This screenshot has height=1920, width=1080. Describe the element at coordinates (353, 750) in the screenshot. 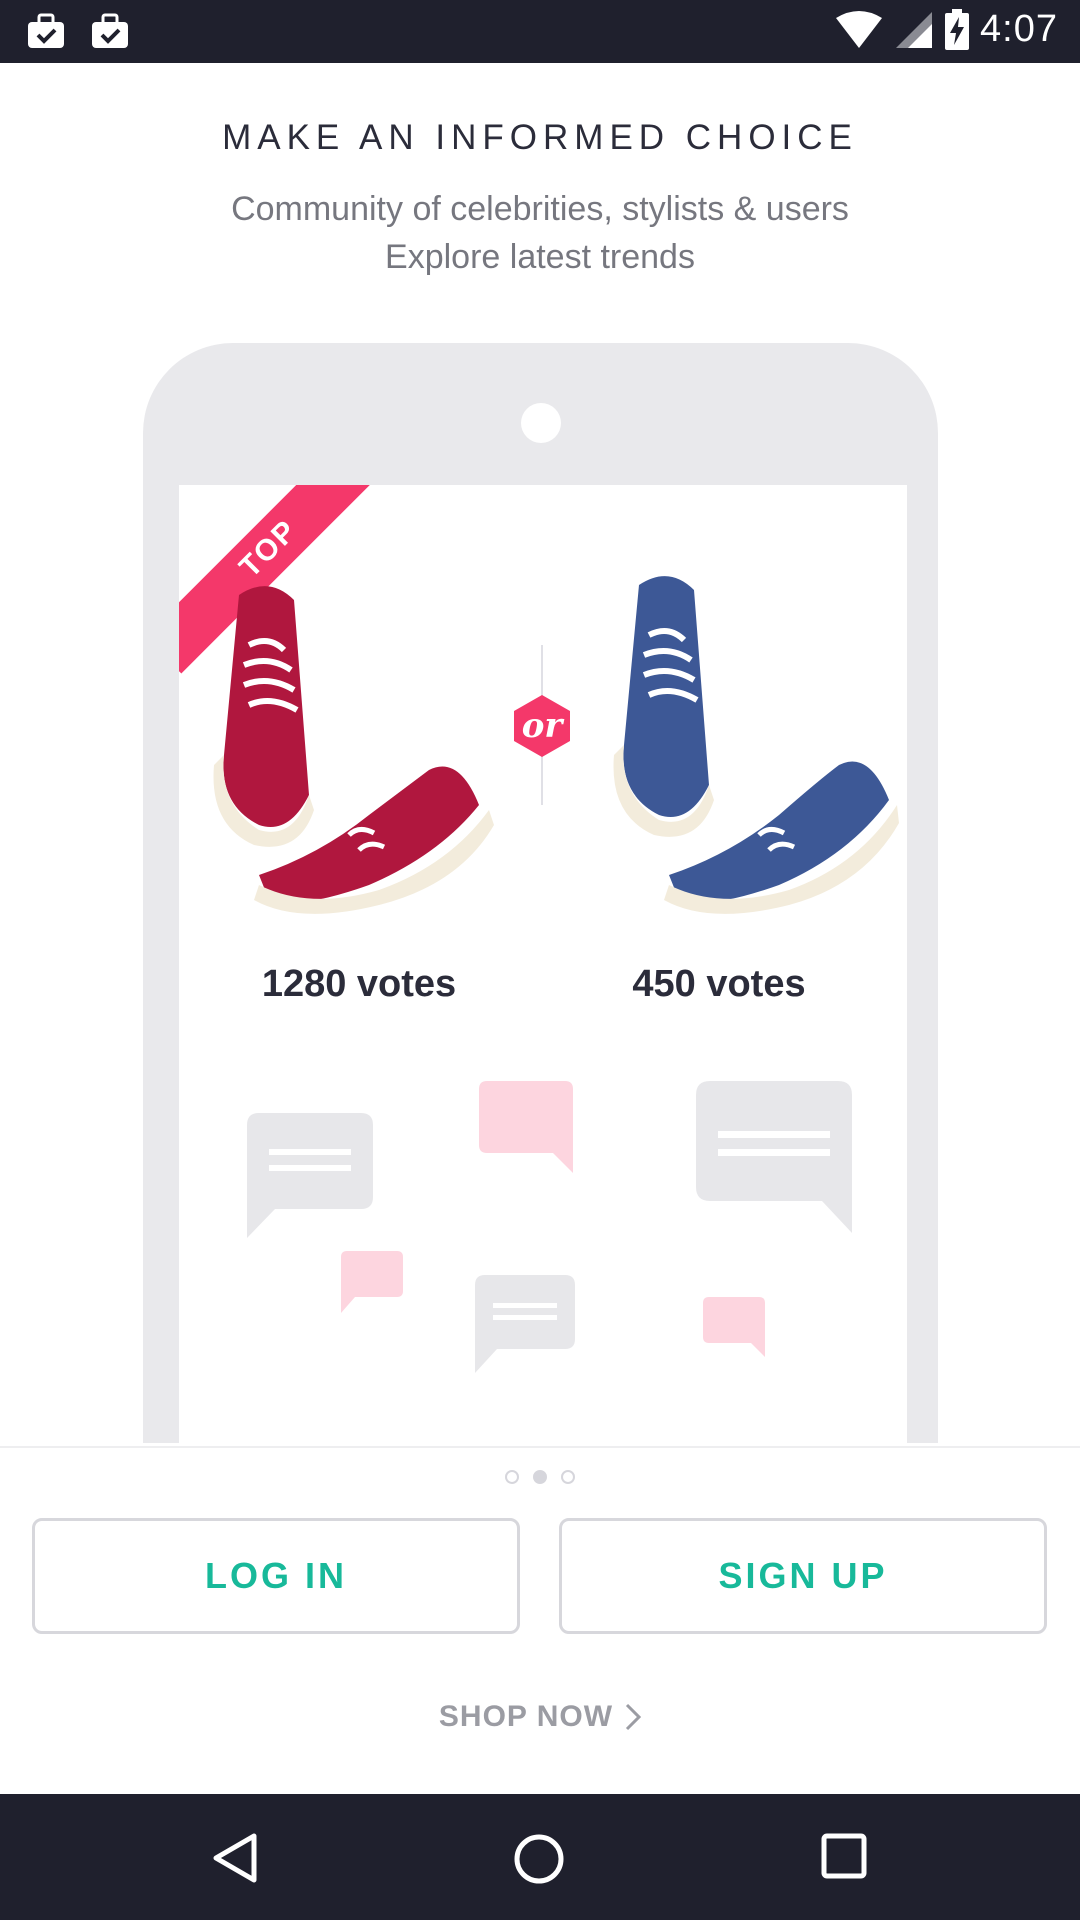

I see `red-sneakers-image` at that location.